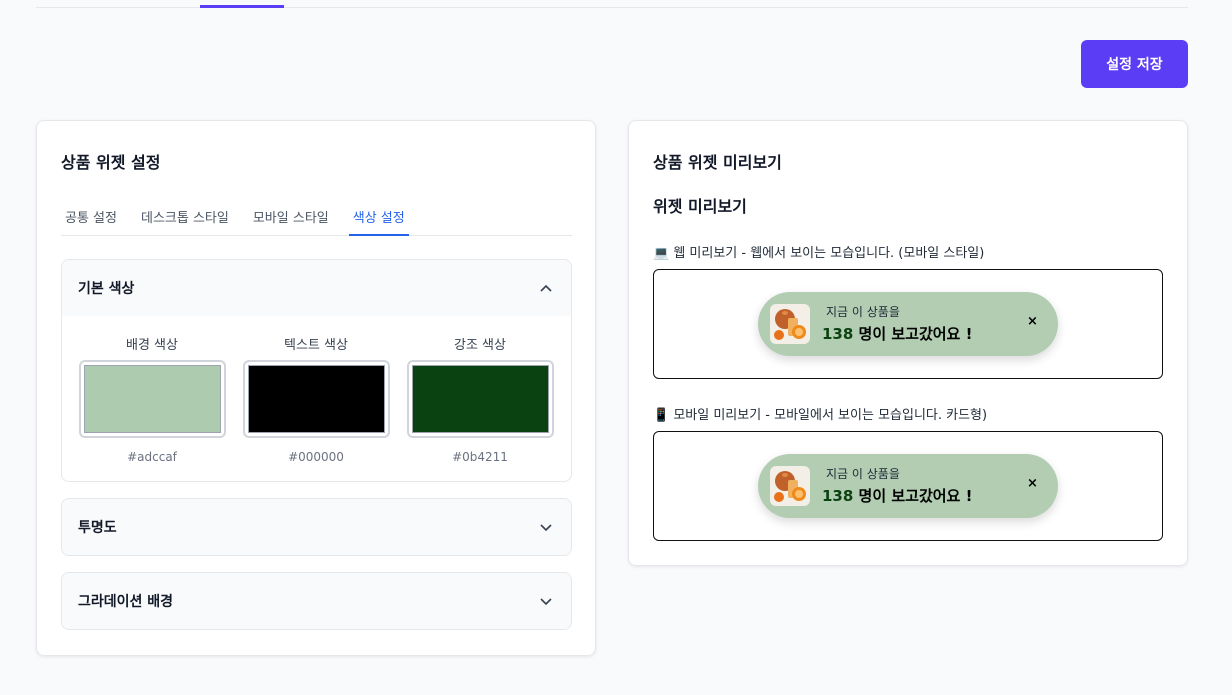 Image resolution: width=1232 pixels, height=695 pixels. Describe the element at coordinates (91, 220) in the screenshot. I see `tab-common: 공통 설정` at that location.